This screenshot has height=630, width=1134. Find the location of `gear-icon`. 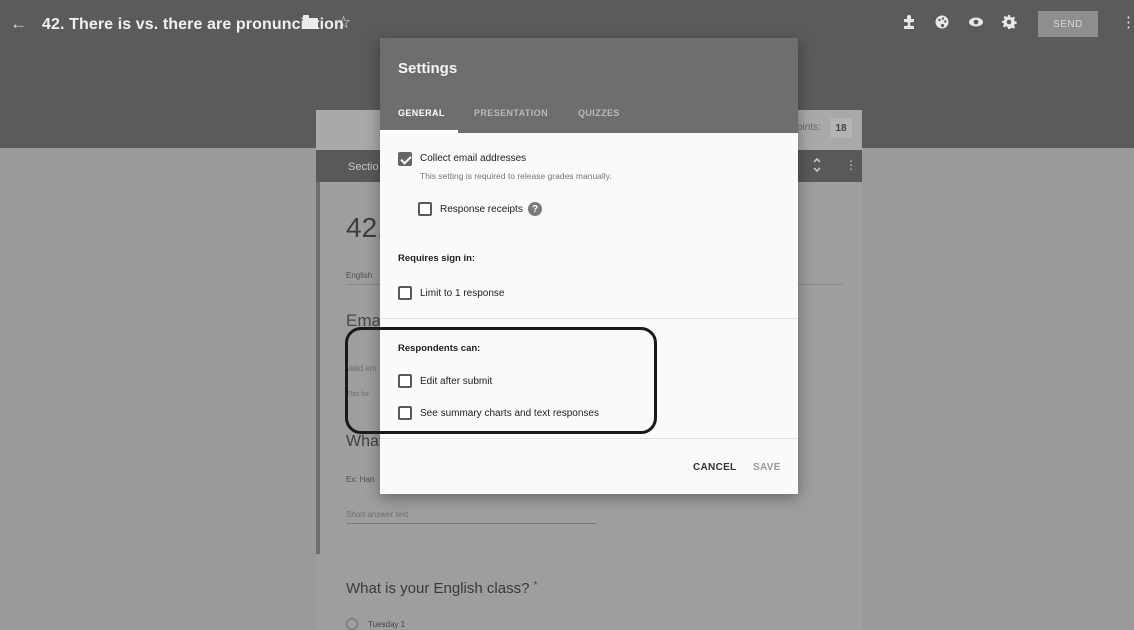

gear-icon is located at coordinates (1009, 24).